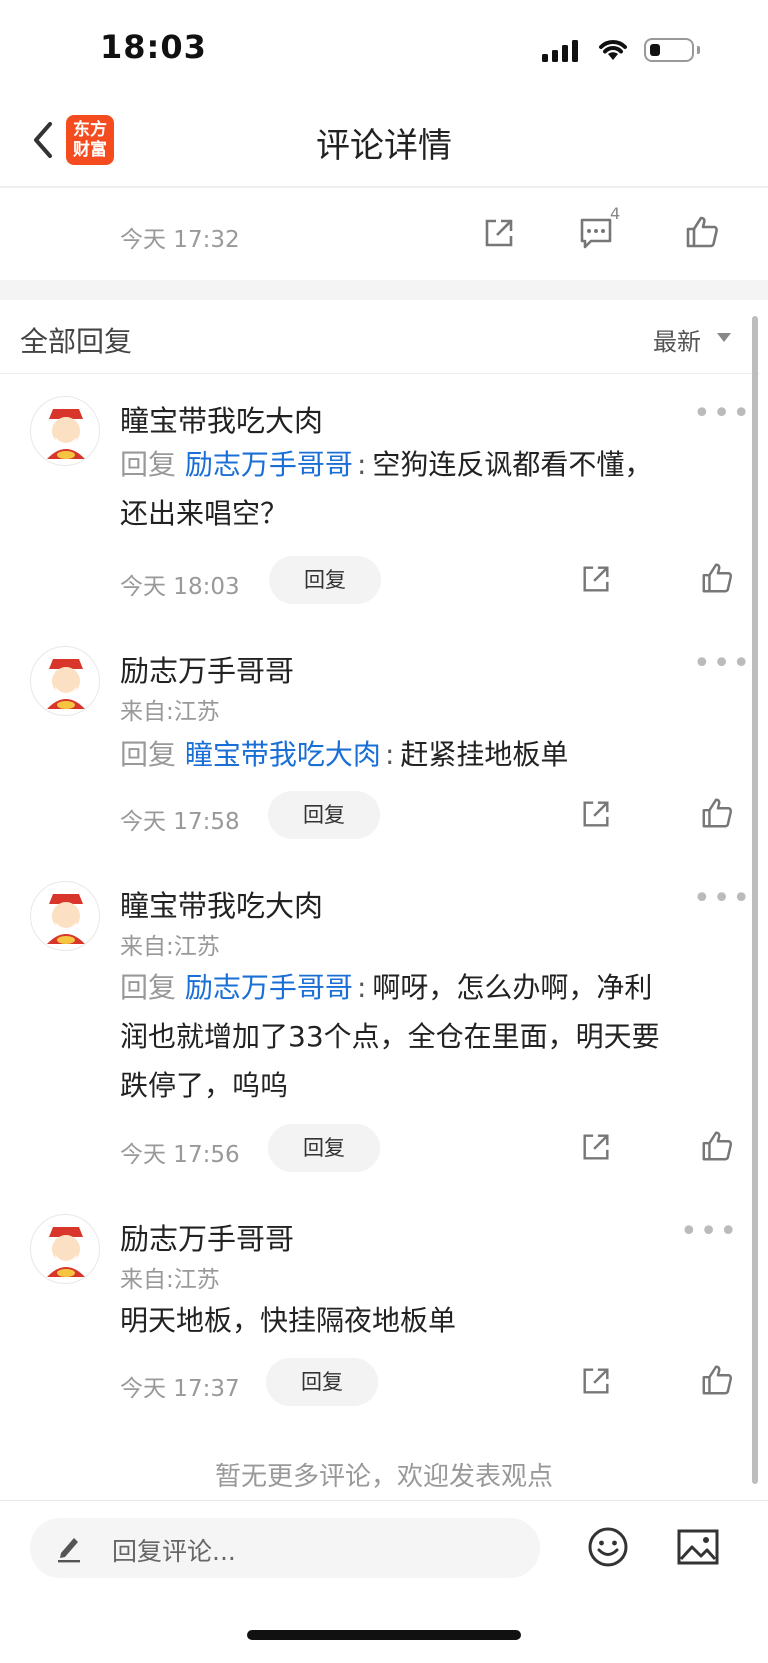 This screenshot has height=1663, width=768. I want to click on reply-input, so click(285, 1548).